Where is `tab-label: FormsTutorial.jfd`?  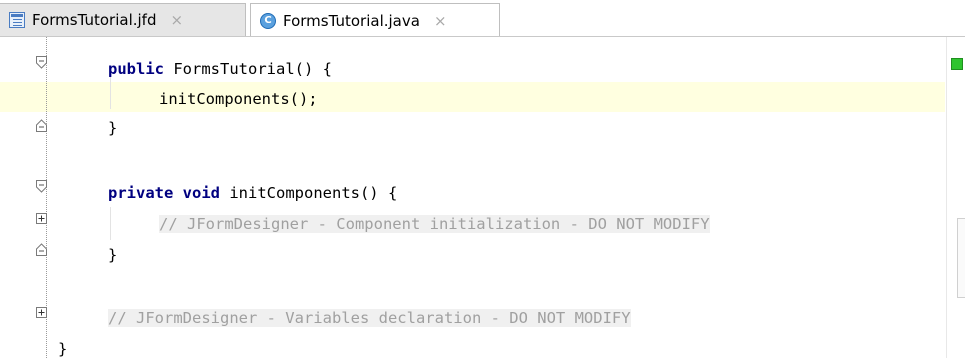 tab-label: FormsTutorial.jfd is located at coordinates (94, 20).